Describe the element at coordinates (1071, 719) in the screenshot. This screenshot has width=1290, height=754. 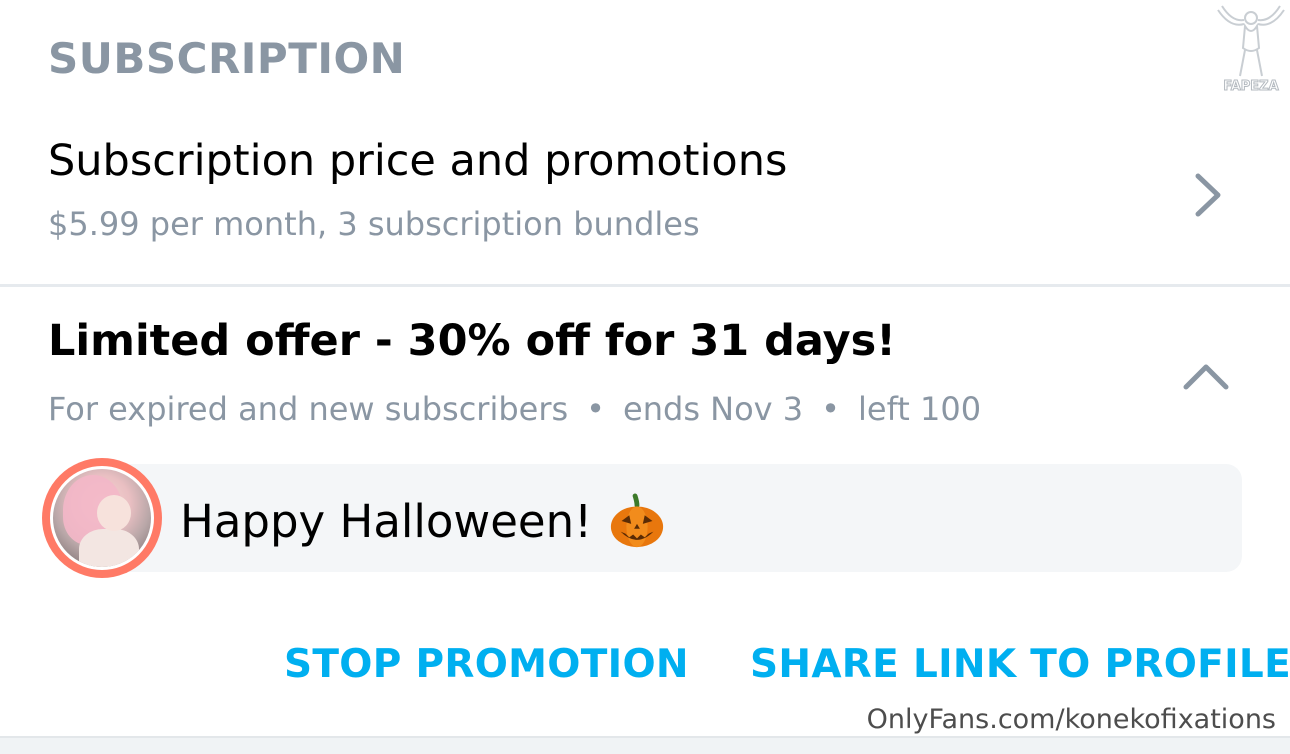
I see `watermark-url: OnlyFans.com/konekofixations` at that location.